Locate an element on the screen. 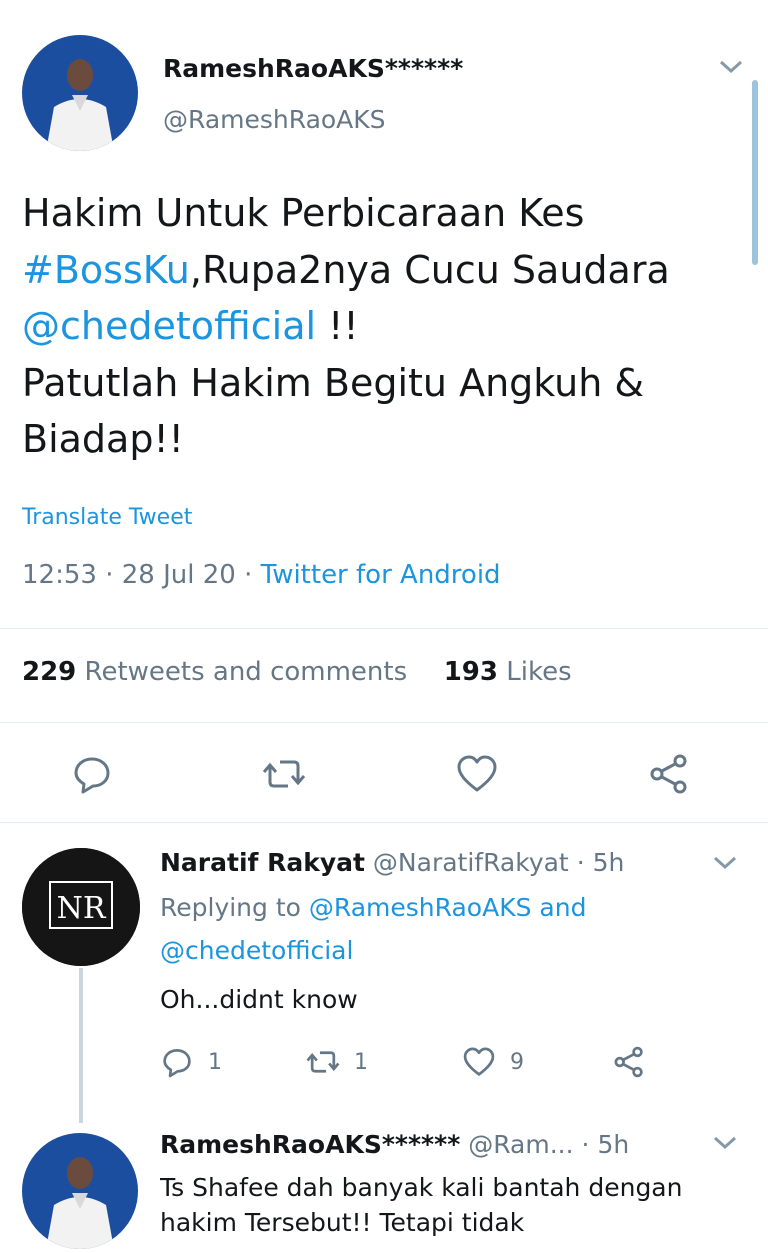  retweets-count: 229 is located at coordinates (49, 672).